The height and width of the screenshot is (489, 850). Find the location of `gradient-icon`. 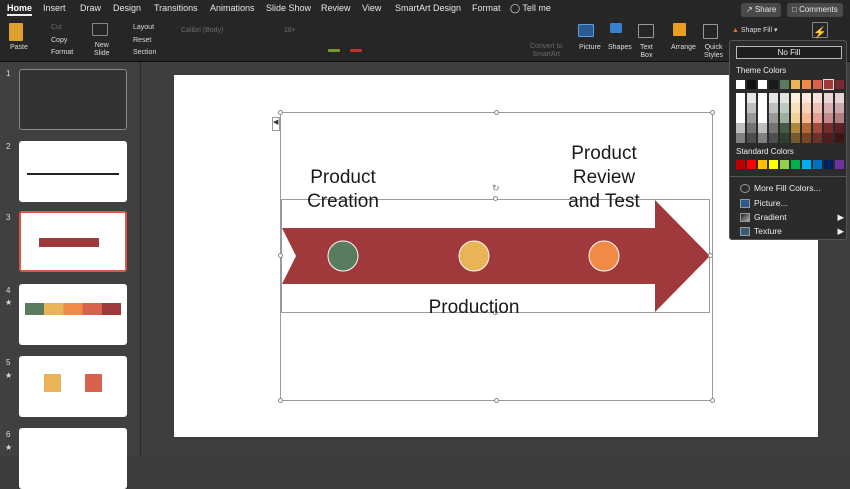

gradient-icon is located at coordinates (745, 218).